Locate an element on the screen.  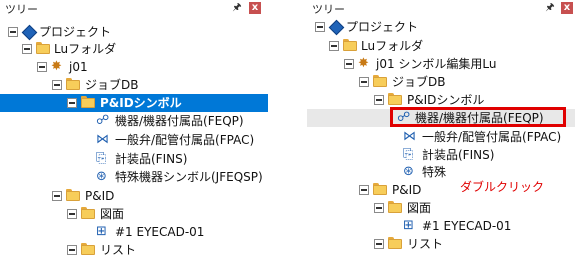
double-click-annotation: ダブルクリック is located at coordinates (502, 187).